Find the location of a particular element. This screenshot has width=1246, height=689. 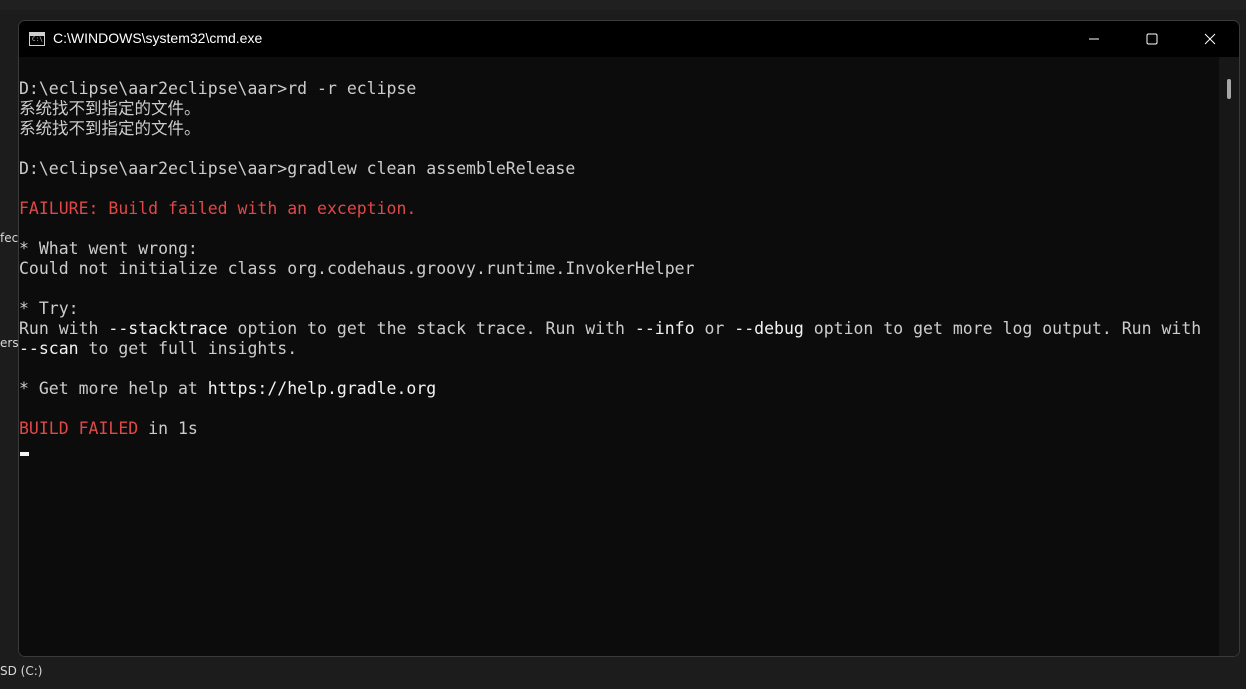

window-title: C:\WINDOWS\system32\cmd.exe is located at coordinates (158, 38).